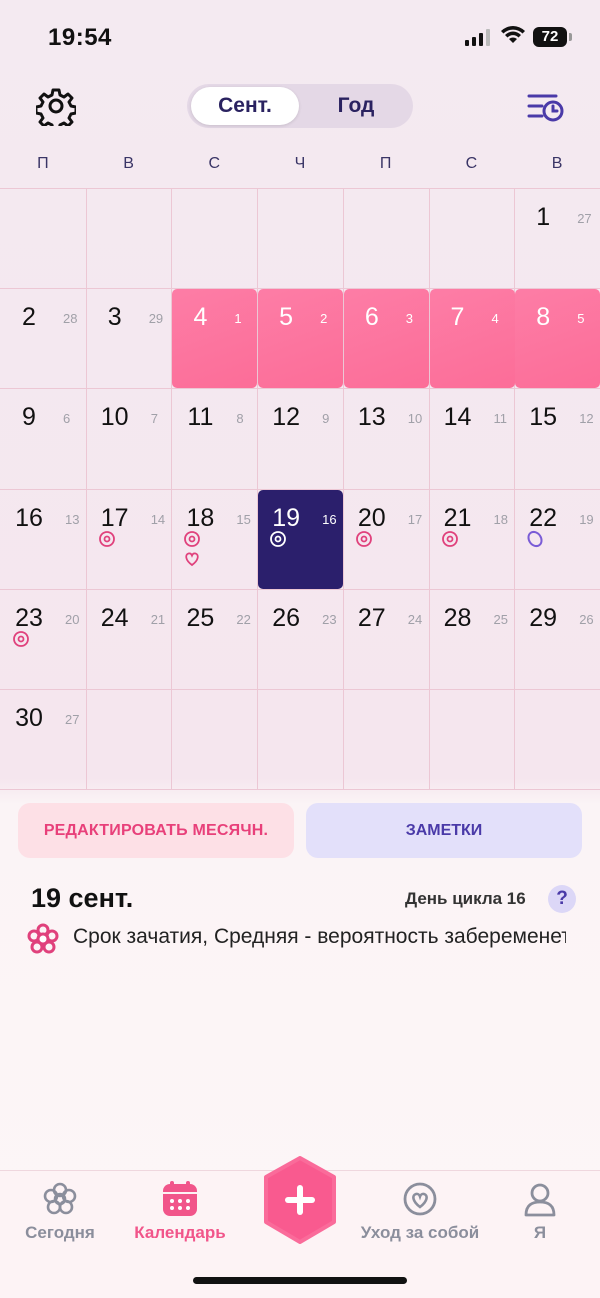 The height and width of the screenshot is (1298, 600). What do you see at coordinates (29, 617) in the screenshot?
I see `day-number: 23` at bounding box center [29, 617].